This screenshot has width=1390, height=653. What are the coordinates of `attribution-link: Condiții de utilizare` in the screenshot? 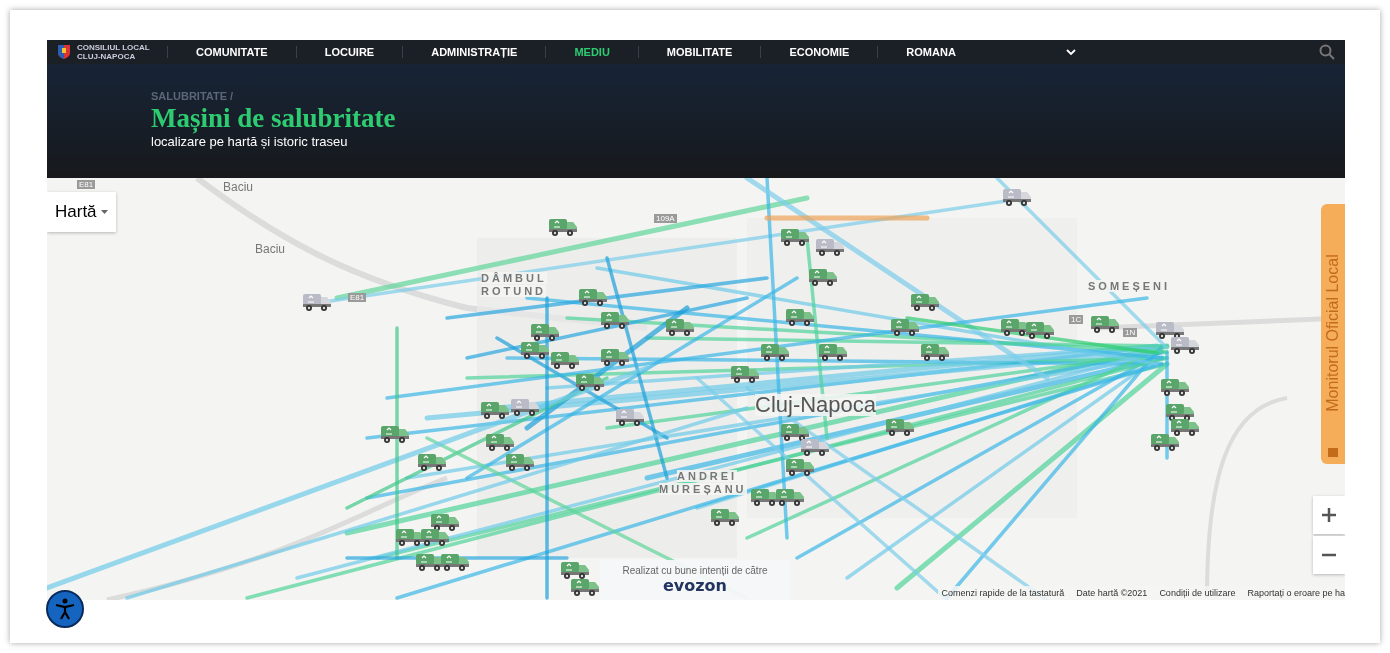 It's located at (1197, 593).